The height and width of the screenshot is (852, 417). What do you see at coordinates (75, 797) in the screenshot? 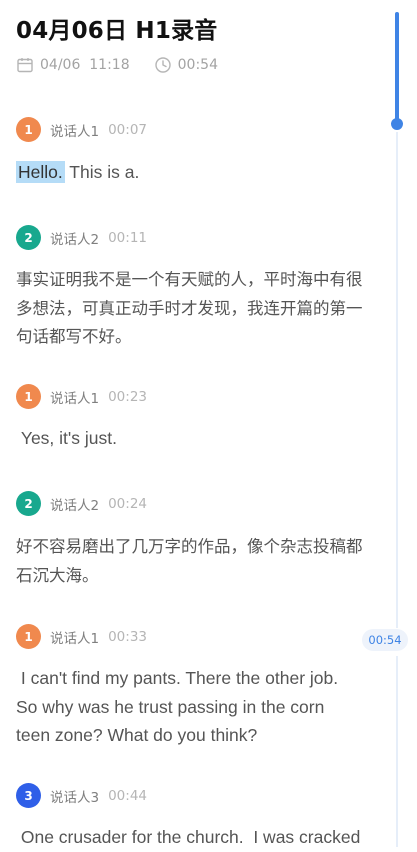
I see `speaker-name: 说话人3` at bounding box center [75, 797].